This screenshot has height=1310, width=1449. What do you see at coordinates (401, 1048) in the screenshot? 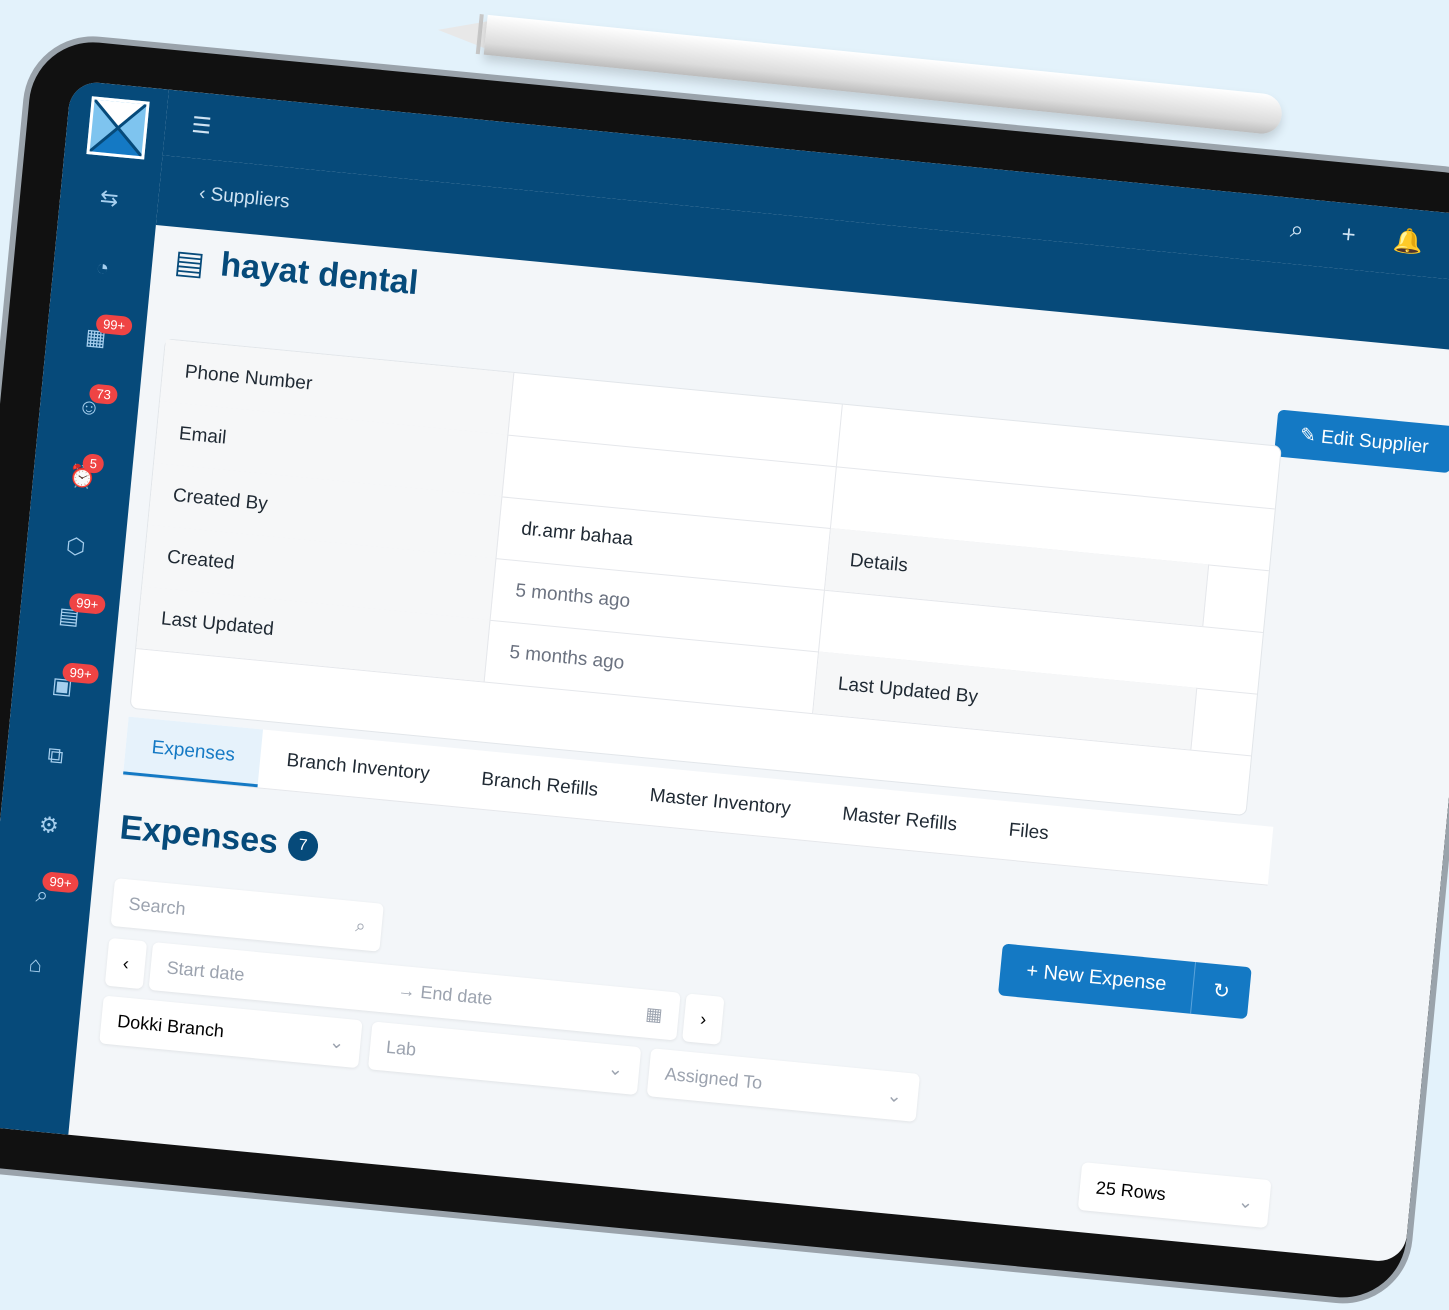
I see `lab-placeholder: Lab` at bounding box center [401, 1048].